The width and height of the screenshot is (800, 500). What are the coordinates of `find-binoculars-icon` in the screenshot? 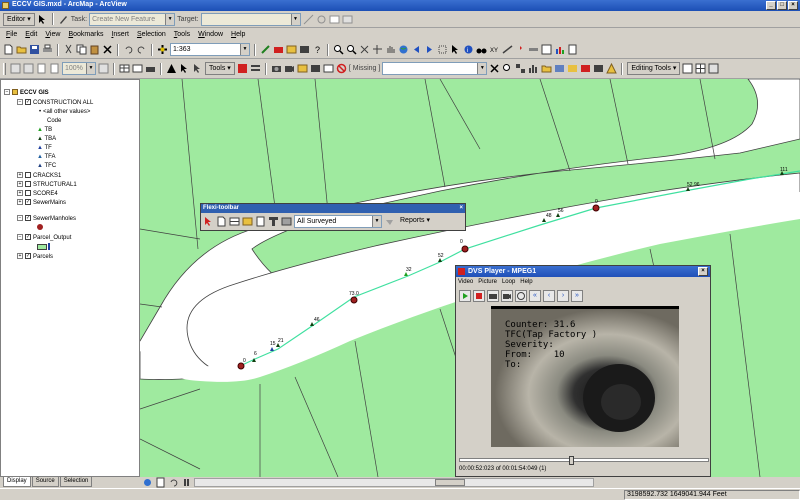 It's located at (481, 49).